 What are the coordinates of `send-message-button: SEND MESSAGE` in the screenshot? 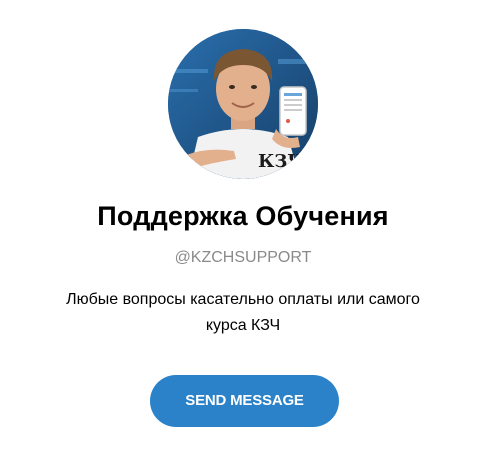 It's located at (244, 401).